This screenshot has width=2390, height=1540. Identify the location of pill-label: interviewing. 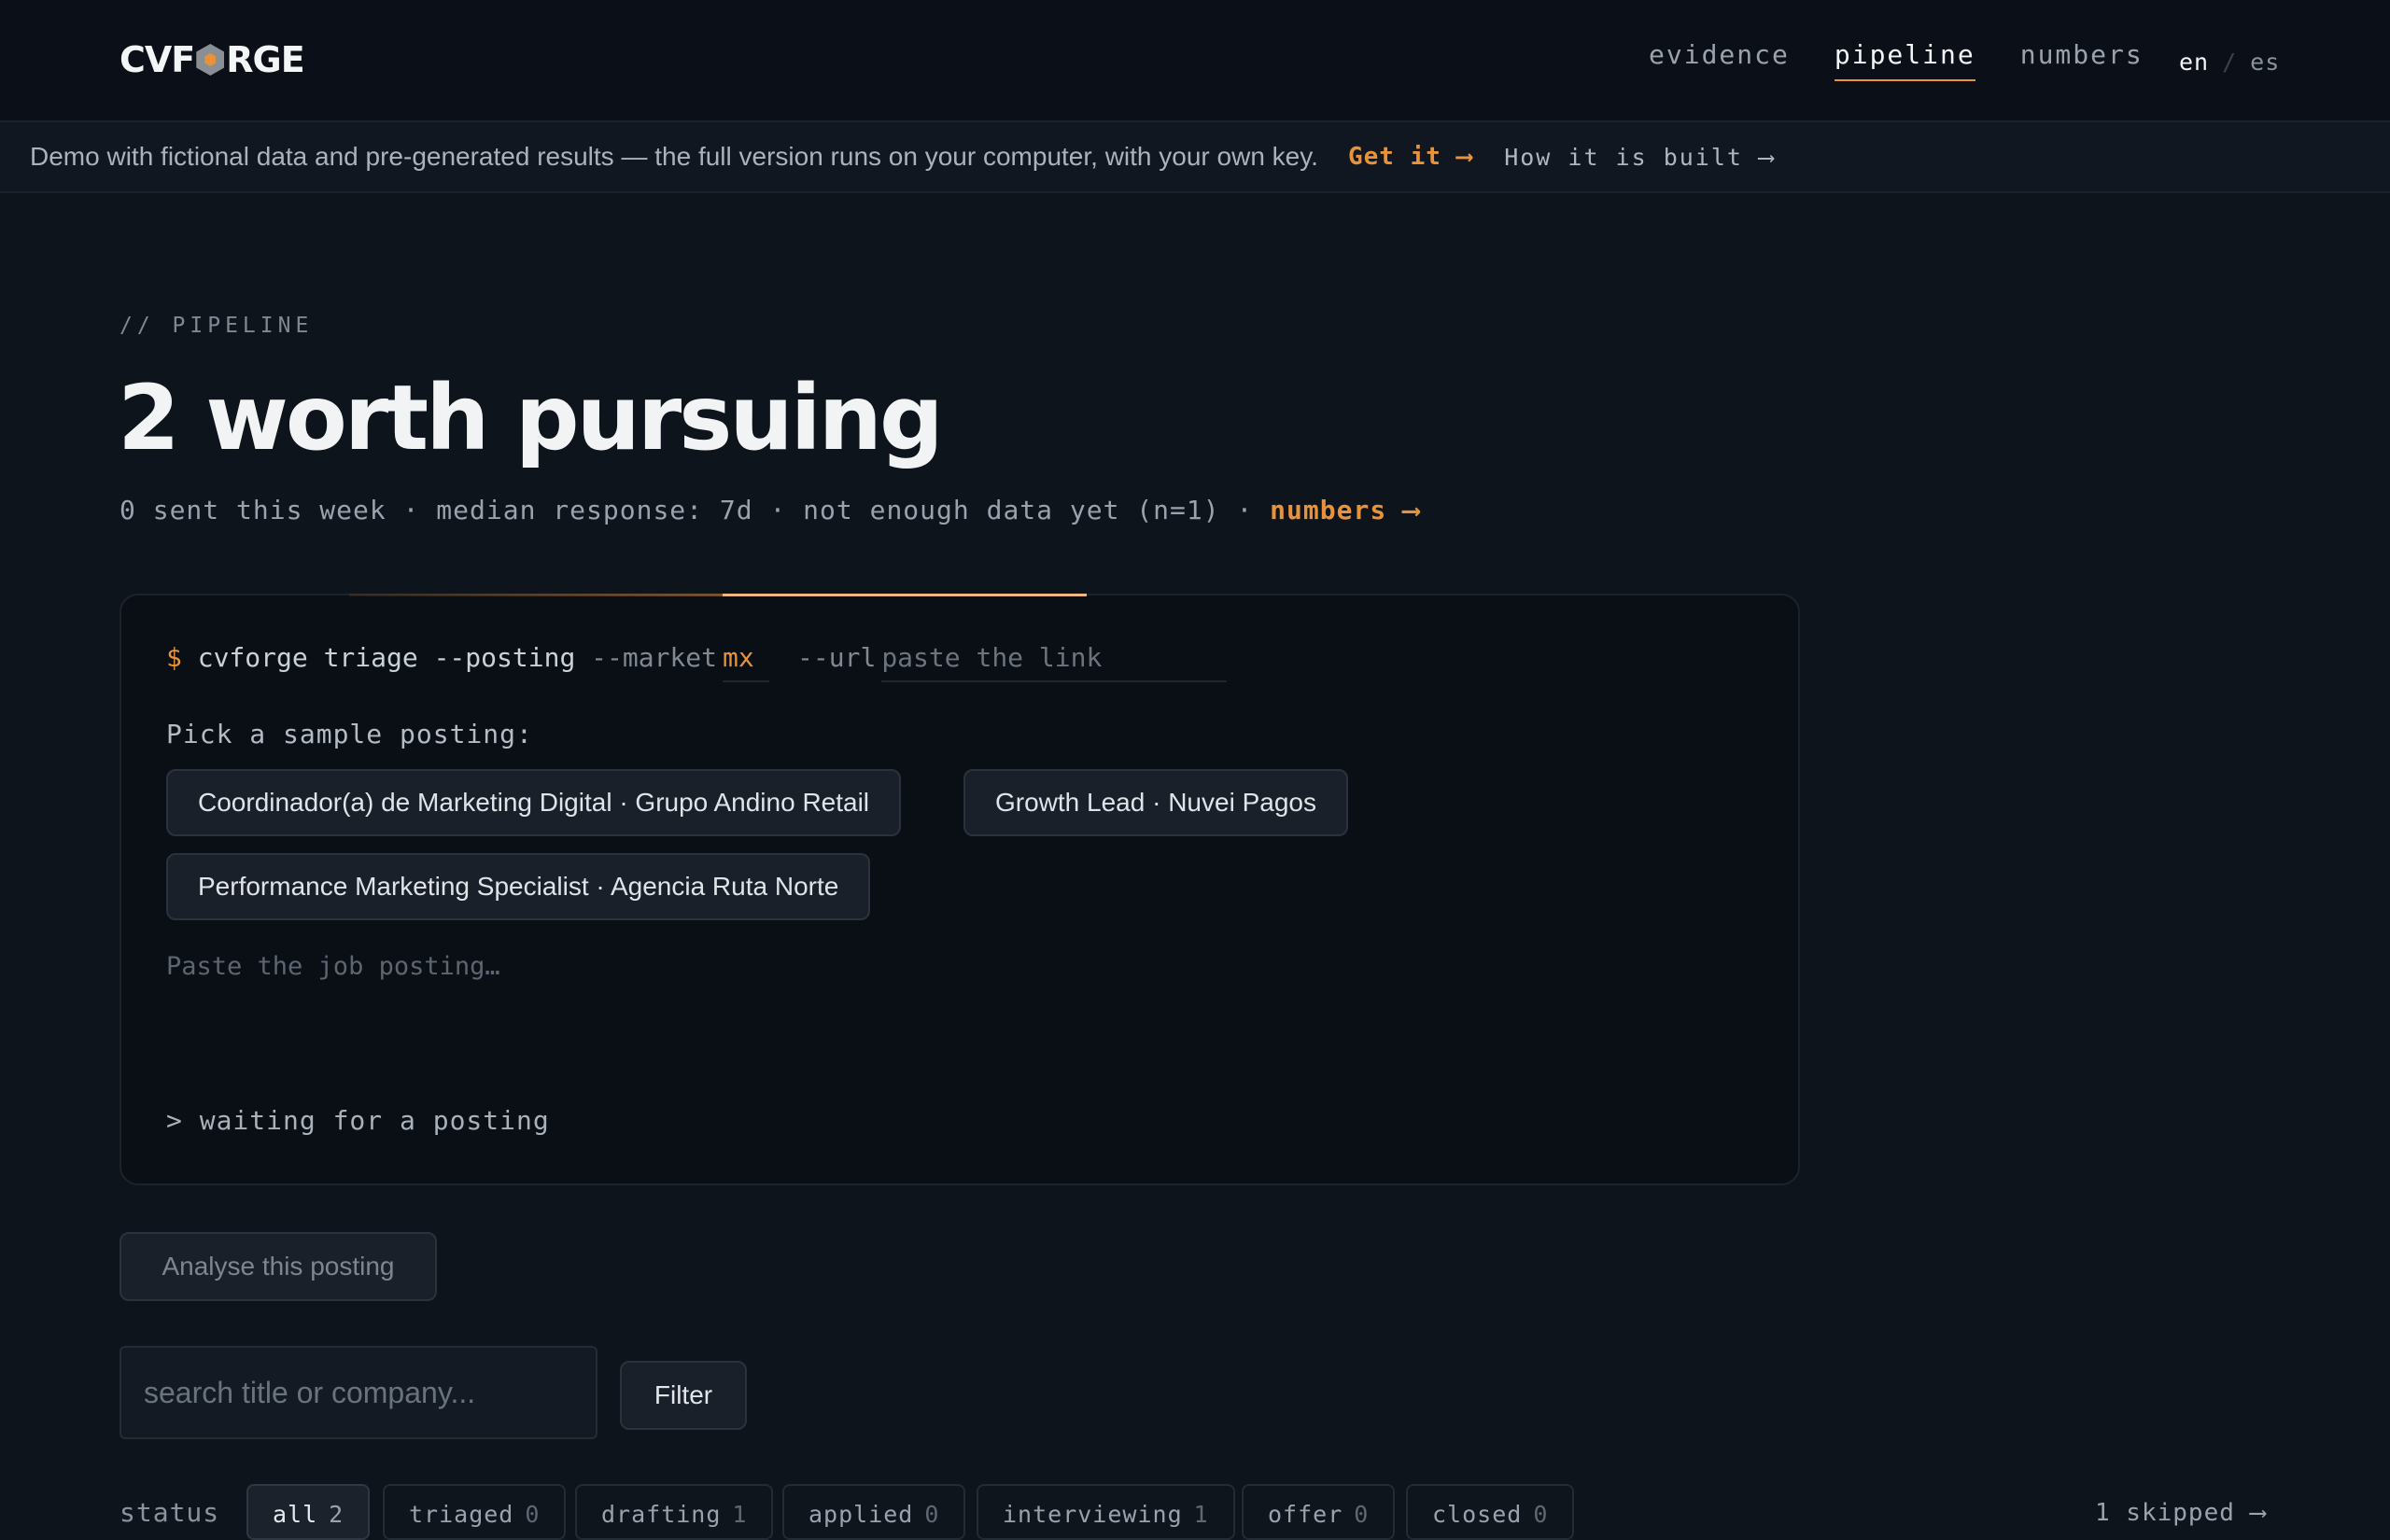
(1093, 1514).